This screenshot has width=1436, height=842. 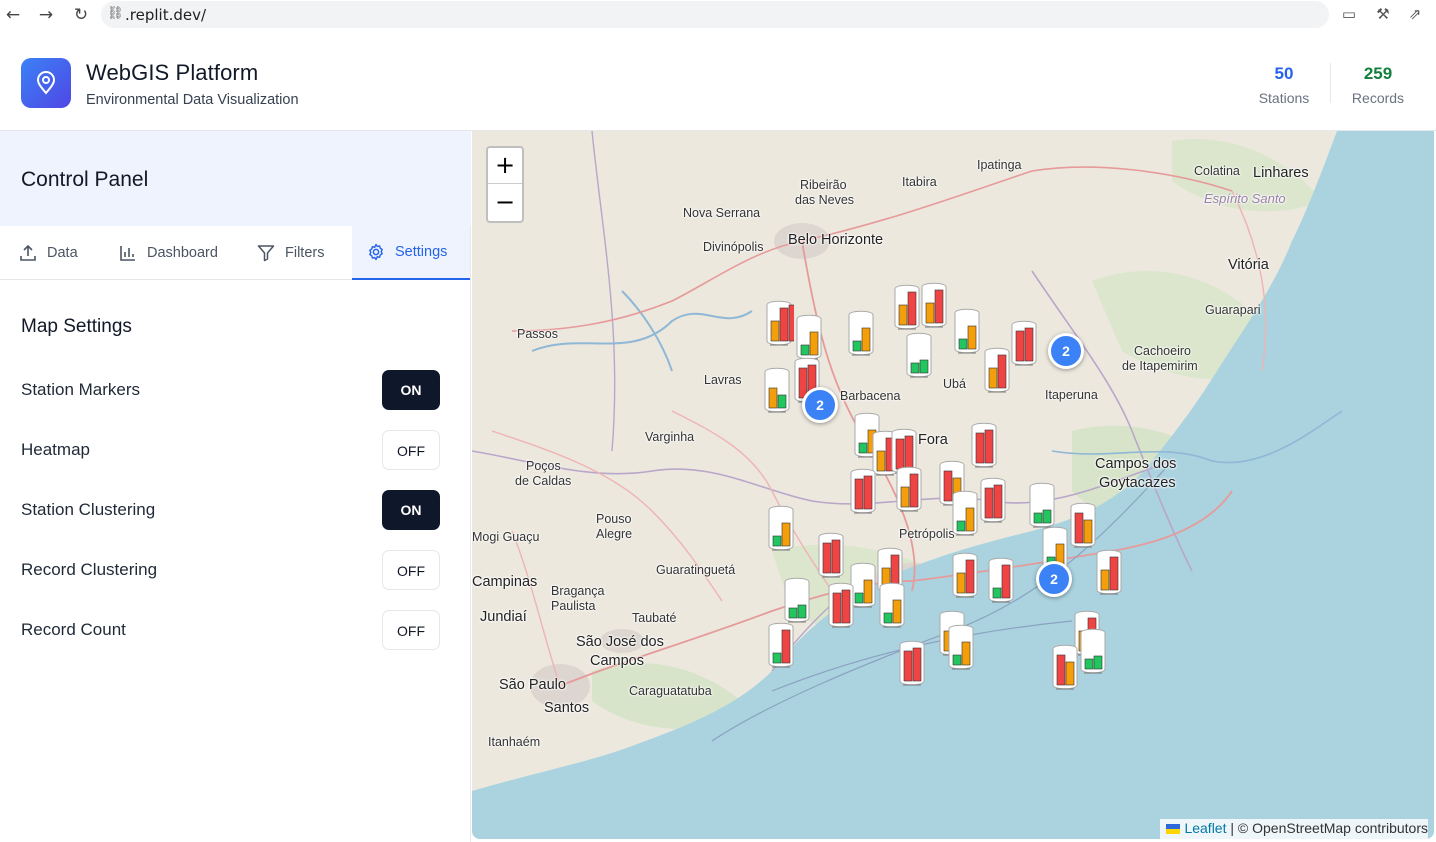 What do you see at coordinates (1284, 85) in the screenshot?
I see `stations-stat: 50 Stations` at bounding box center [1284, 85].